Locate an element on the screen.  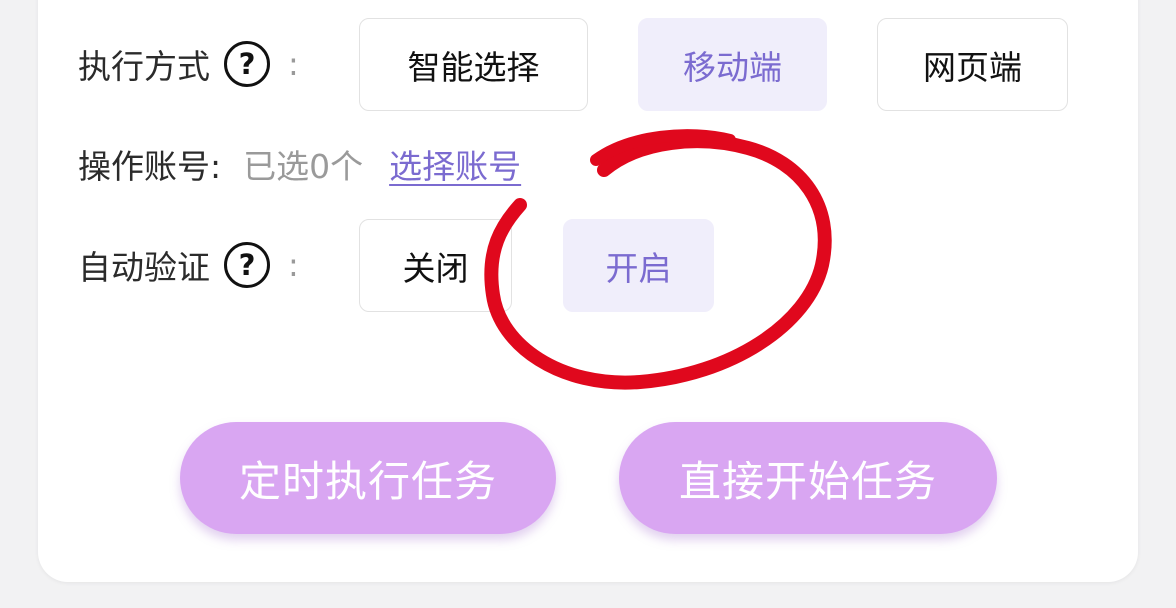
exec-mode-option-smart: 智能选择 is located at coordinates (473, 64).